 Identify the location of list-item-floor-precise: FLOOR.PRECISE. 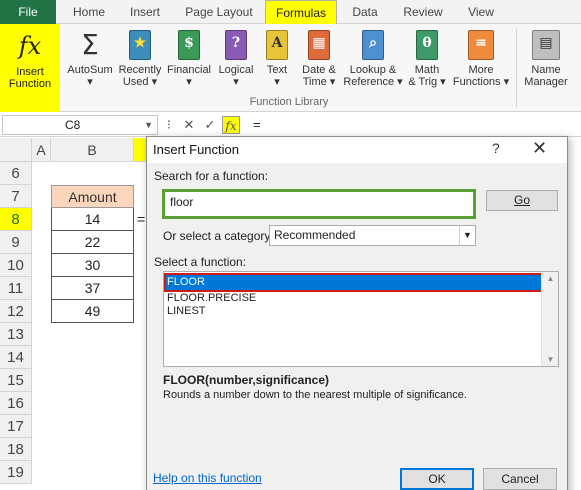
(211, 298).